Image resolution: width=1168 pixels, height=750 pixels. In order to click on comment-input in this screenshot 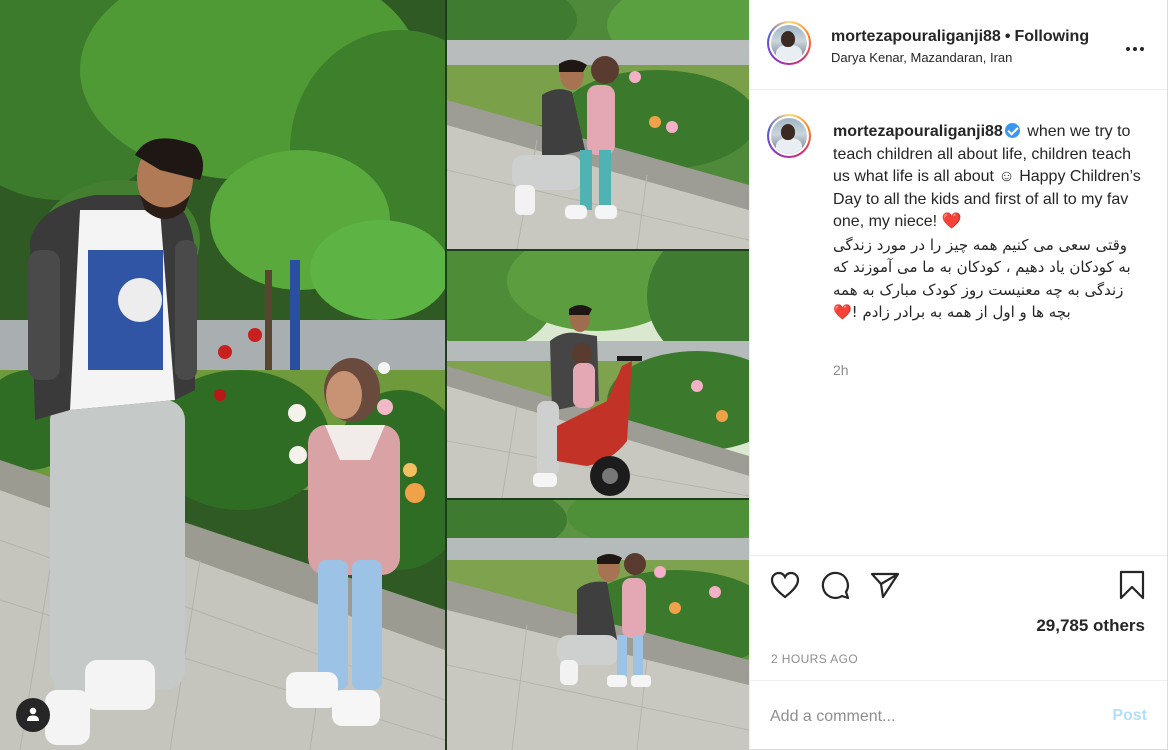, I will do `click(930, 717)`.